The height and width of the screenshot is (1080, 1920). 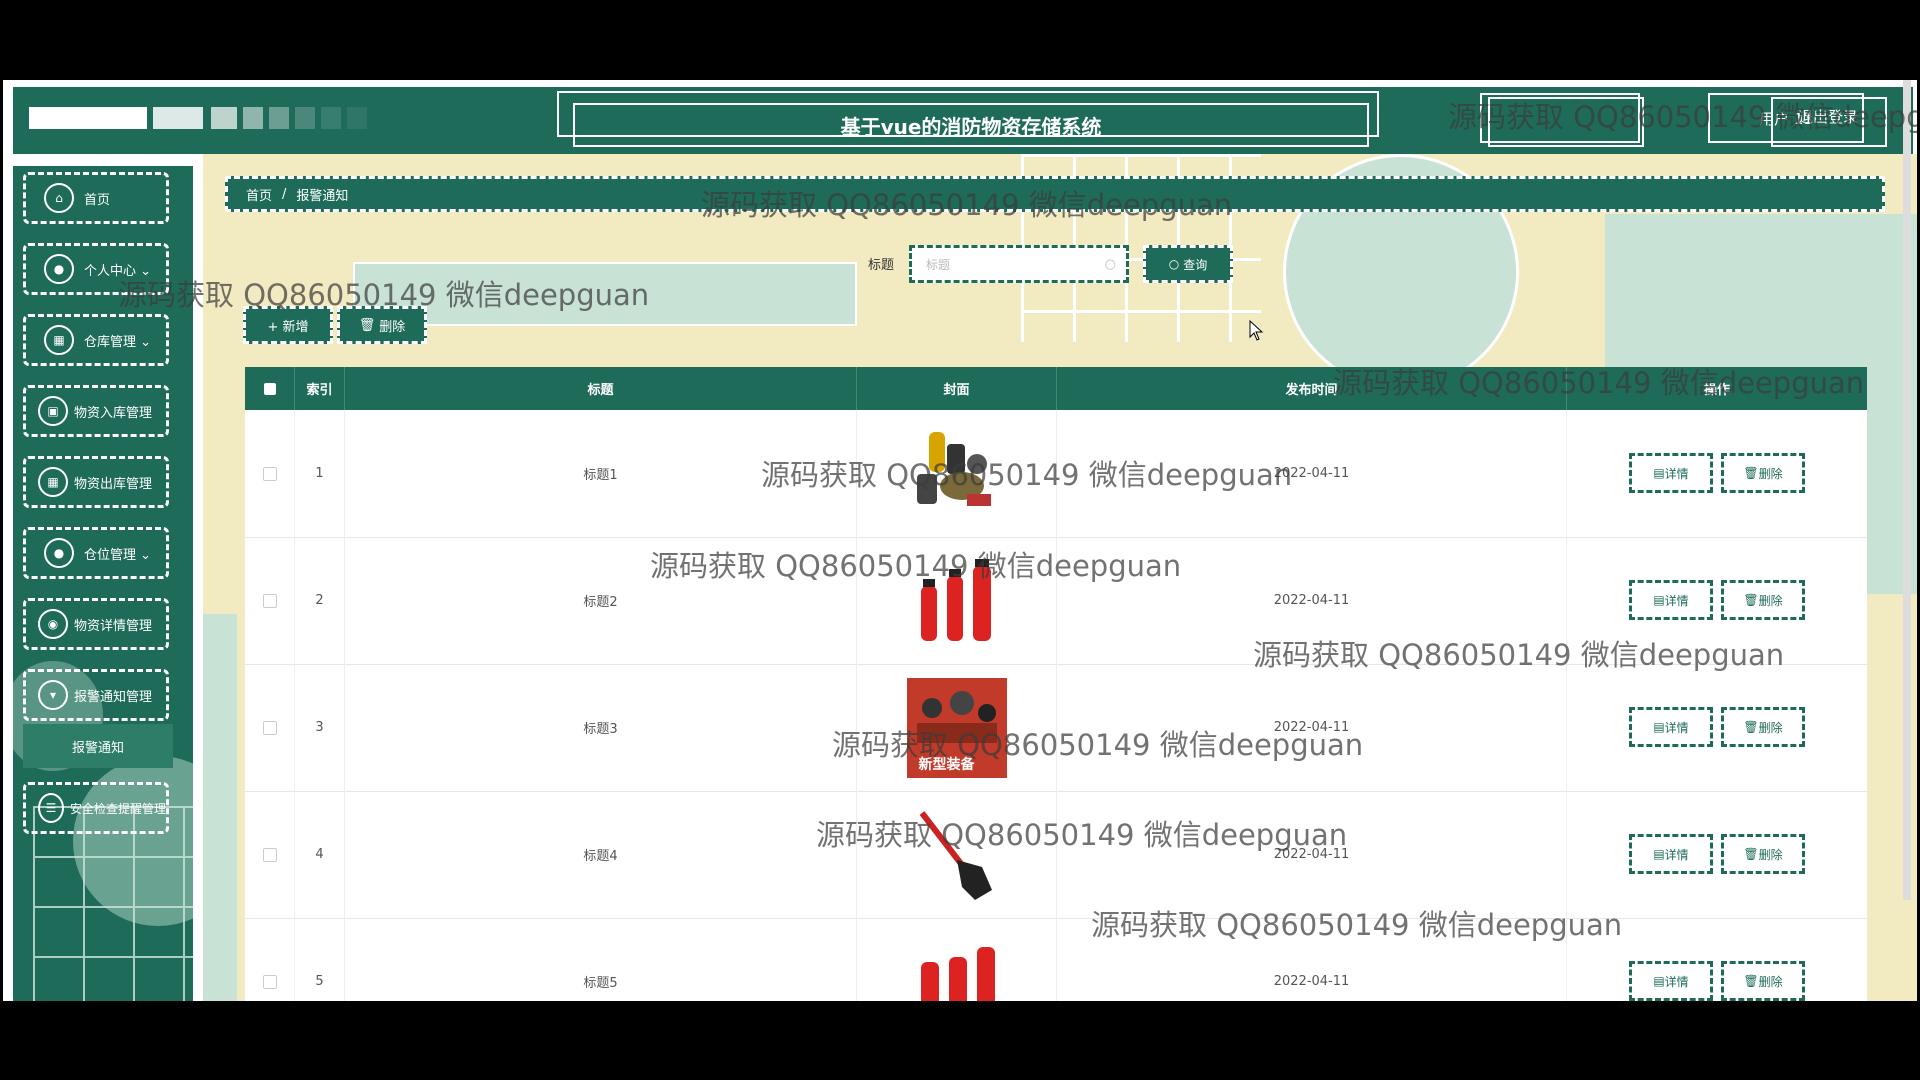 What do you see at coordinates (113, 413) in the screenshot?
I see `sidebar-item-label: 物资入库管理` at bounding box center [113, 413].